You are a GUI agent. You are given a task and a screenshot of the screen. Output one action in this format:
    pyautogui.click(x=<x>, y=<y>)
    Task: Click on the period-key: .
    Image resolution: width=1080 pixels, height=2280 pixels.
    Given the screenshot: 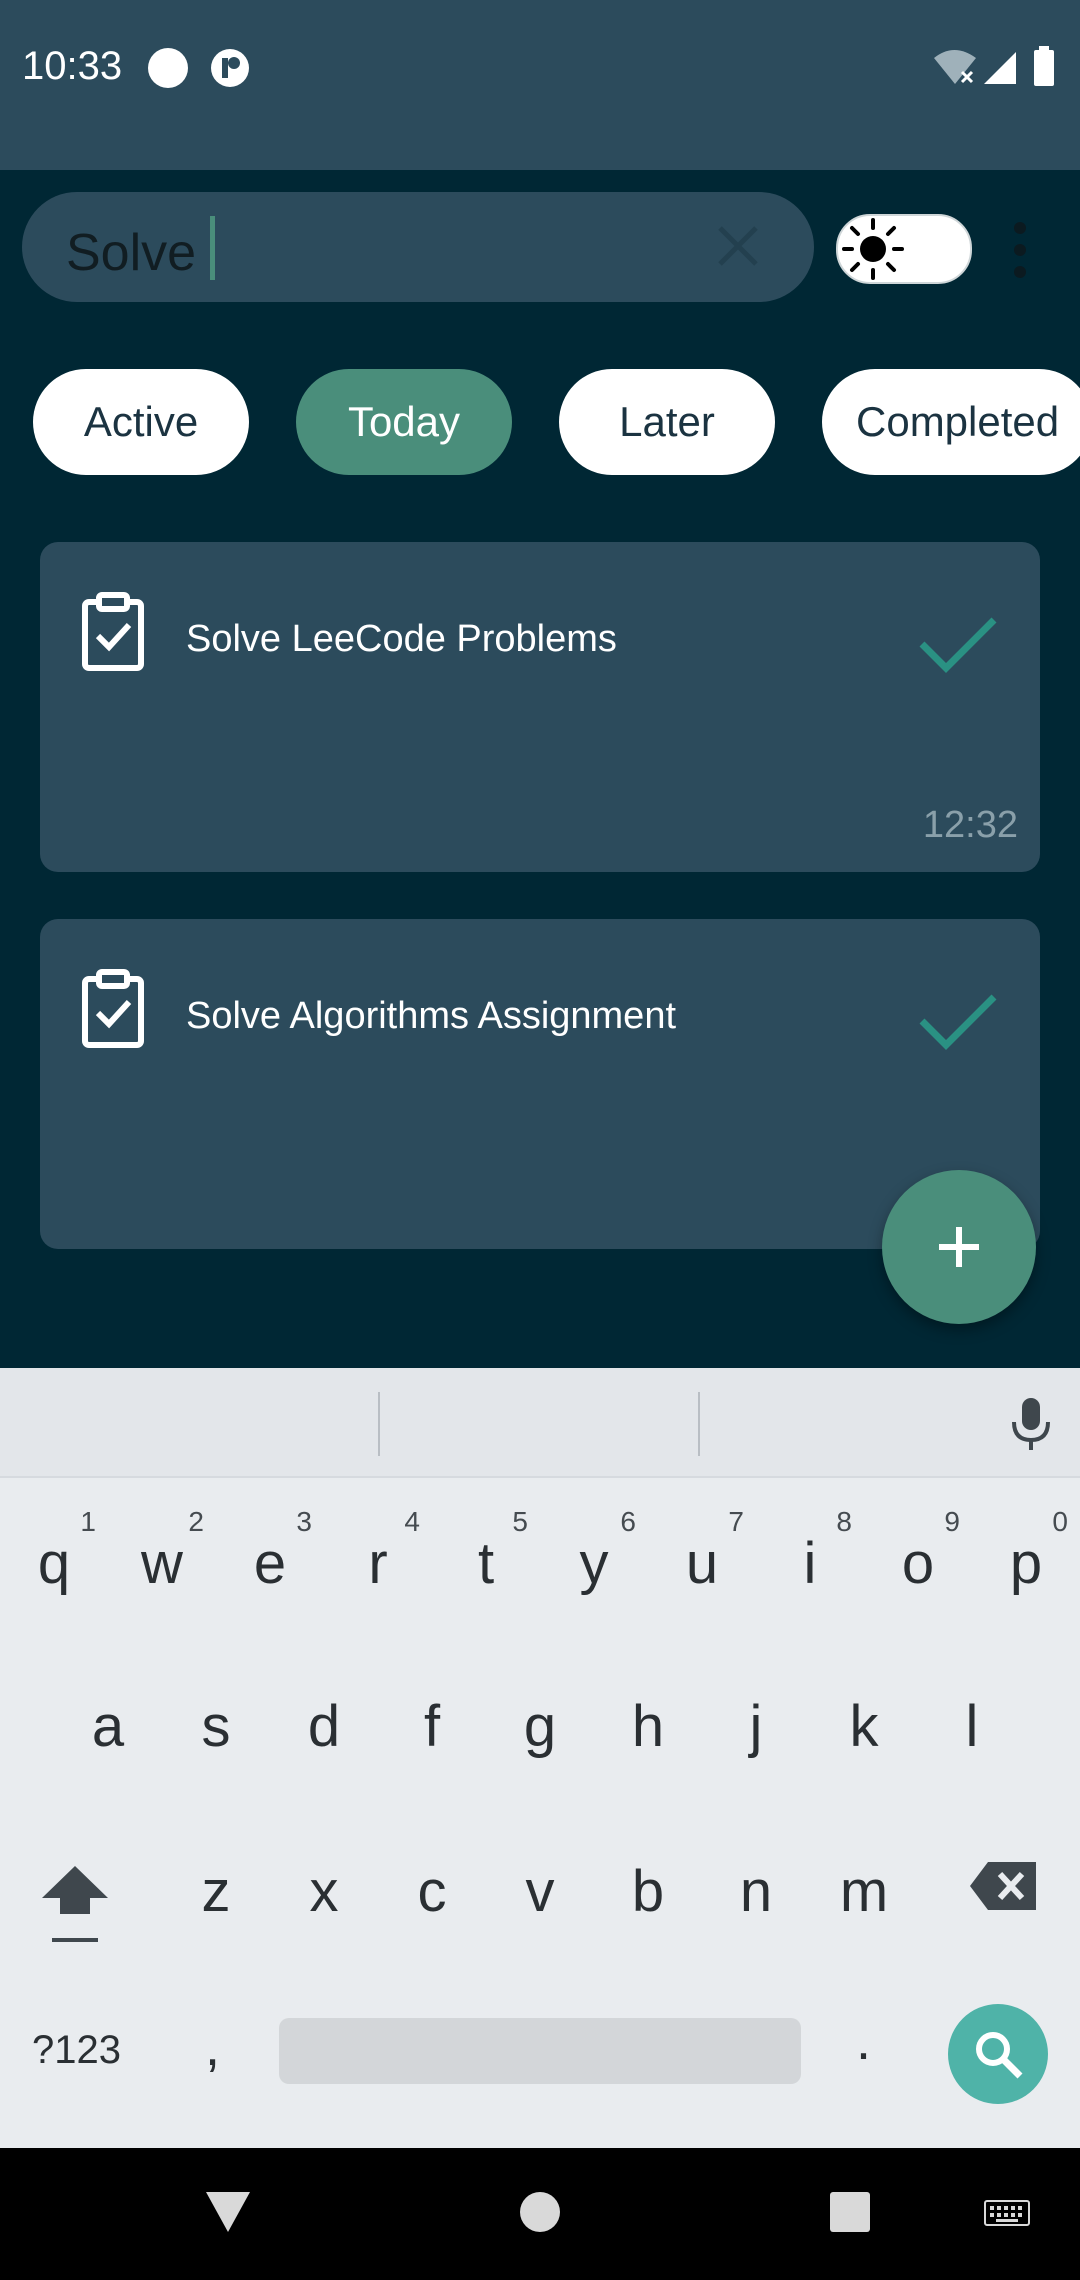 What is the action you would take?
    pyautogui.click(x=863, y=2041)
    